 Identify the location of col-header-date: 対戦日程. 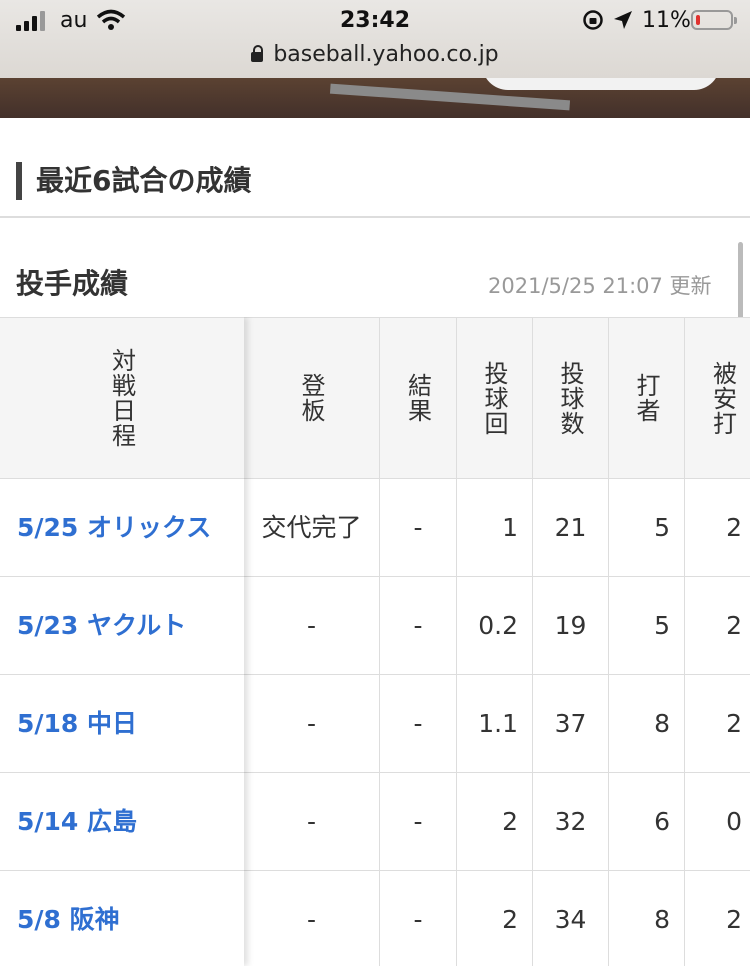
(122, 398).